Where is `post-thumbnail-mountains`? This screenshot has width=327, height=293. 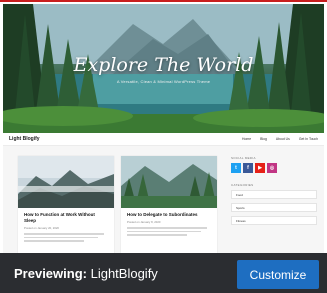 post-thumbnail-mountains is located at coordinates (66, 182).